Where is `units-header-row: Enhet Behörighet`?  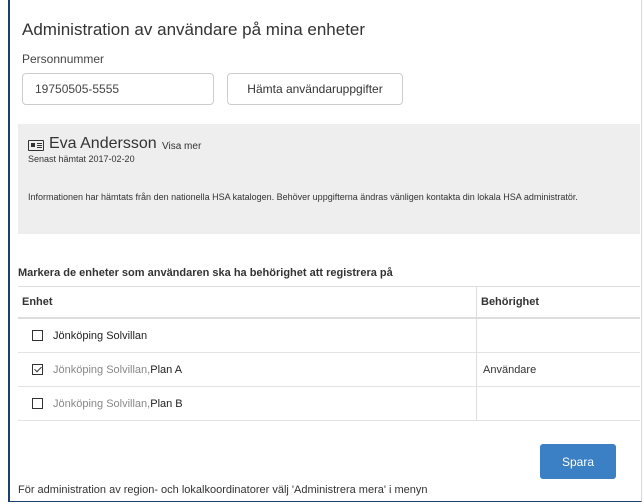
units-header-row: Enhet Behörighet is located at coordinates (329, 302).